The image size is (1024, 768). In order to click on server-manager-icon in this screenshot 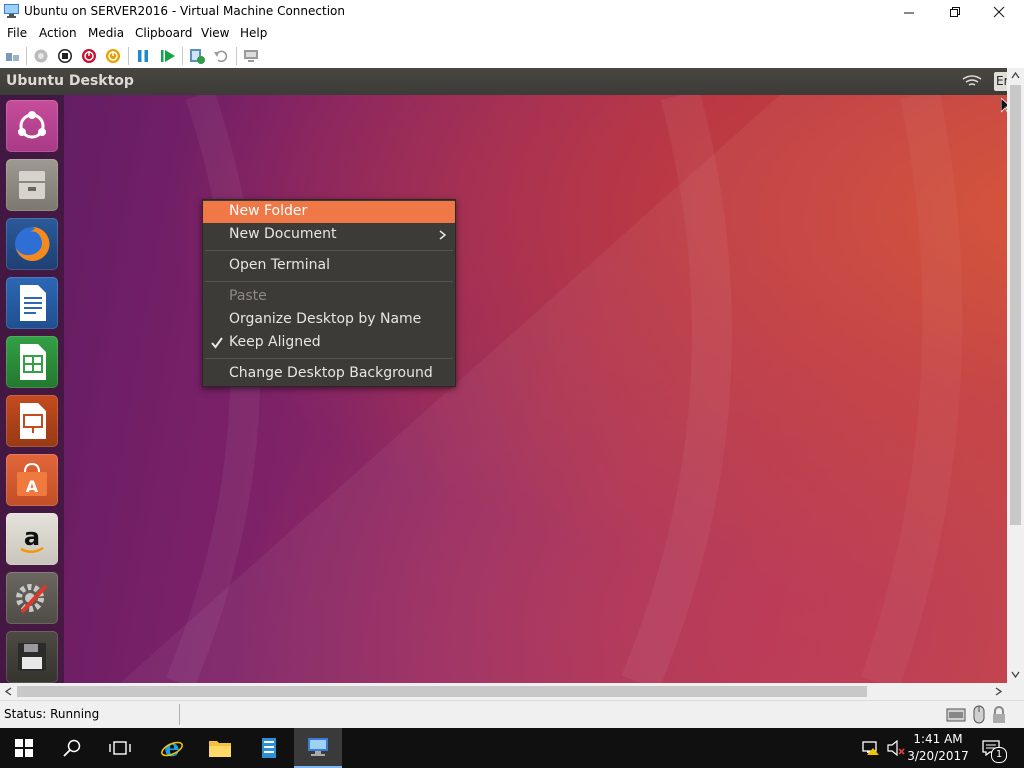, I will do `click(269, 748)`.